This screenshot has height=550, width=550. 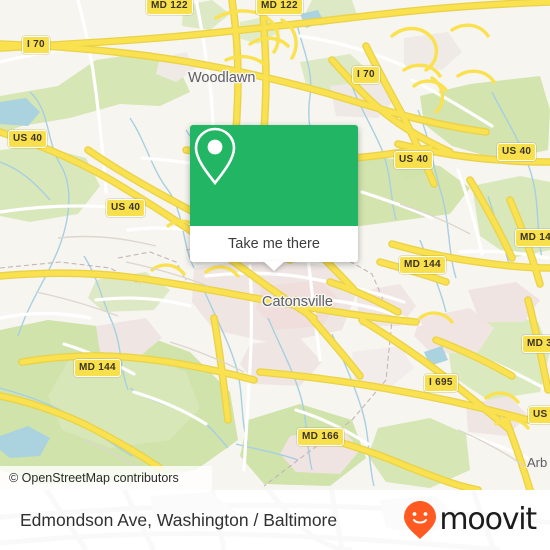 I want to click on take-me-there-label: Take me there, so click(x=274, y=244).